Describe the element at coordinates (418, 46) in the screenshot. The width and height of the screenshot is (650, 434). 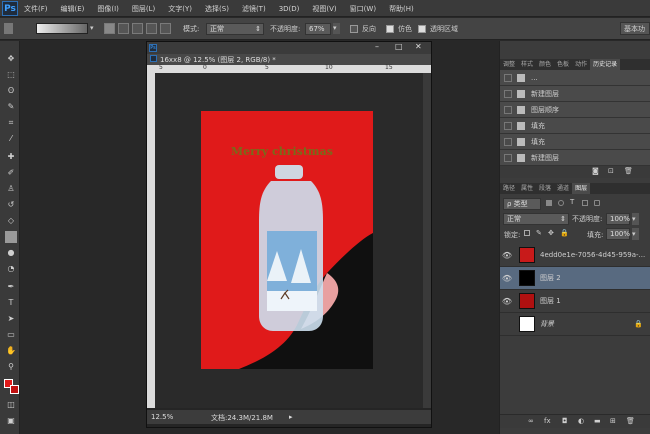
I see `close-button: ✕` at that location.